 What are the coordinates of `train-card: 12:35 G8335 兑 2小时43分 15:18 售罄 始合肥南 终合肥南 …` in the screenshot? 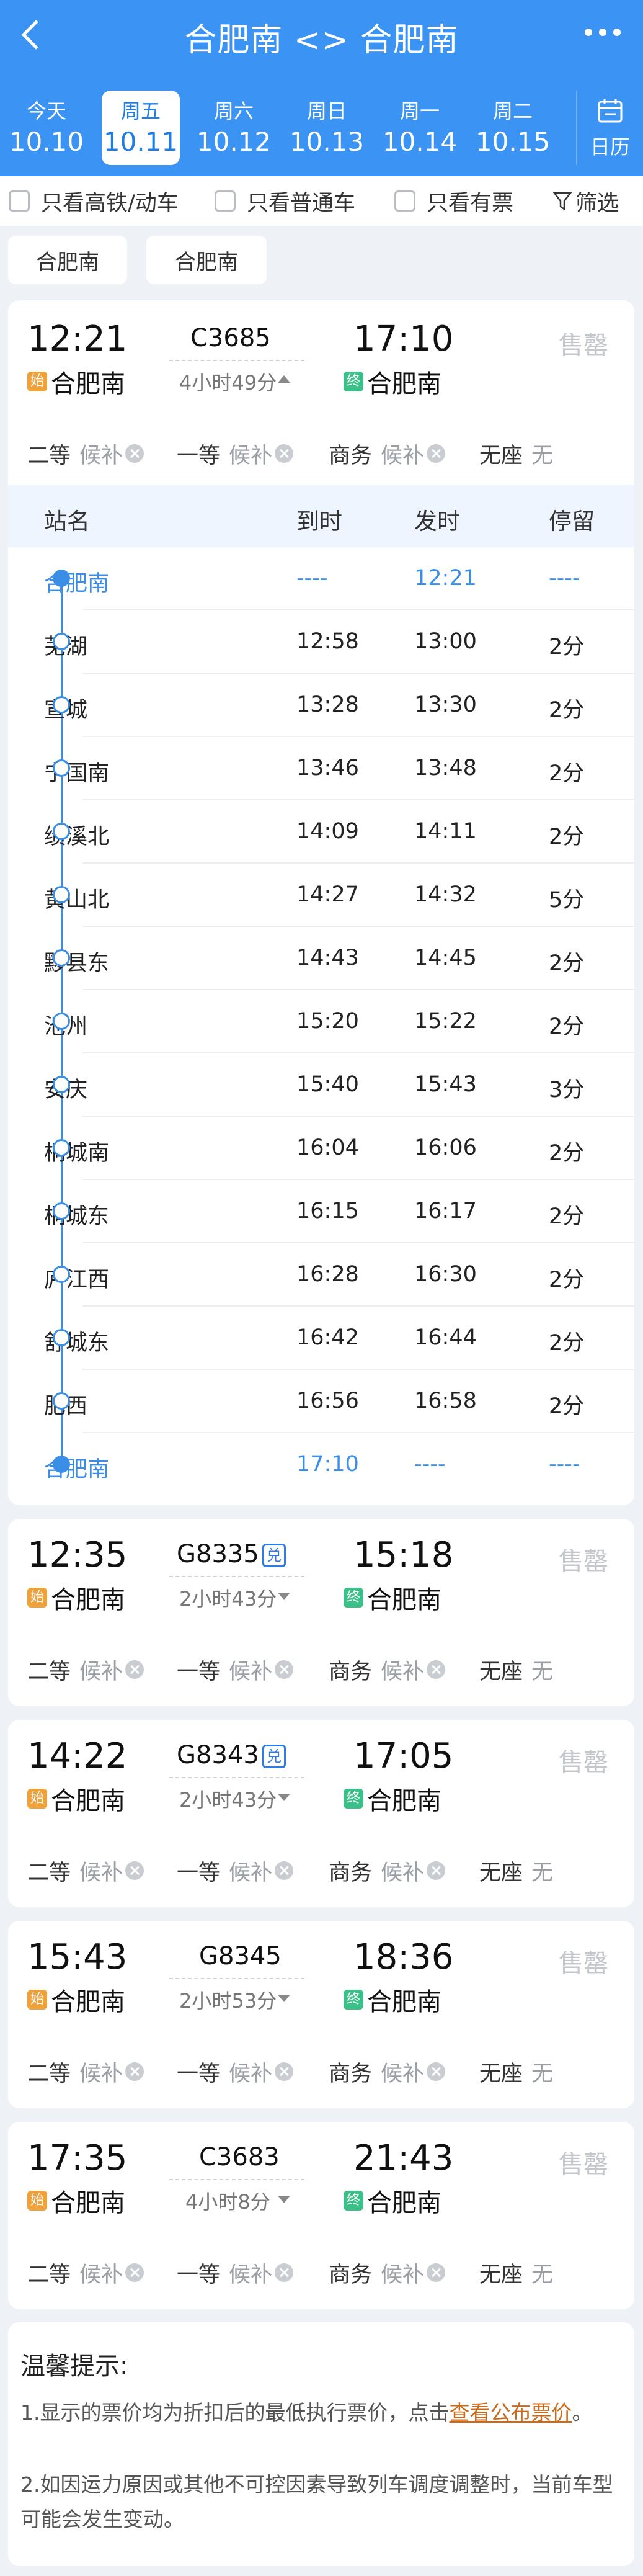 It's located at (321, 1612).